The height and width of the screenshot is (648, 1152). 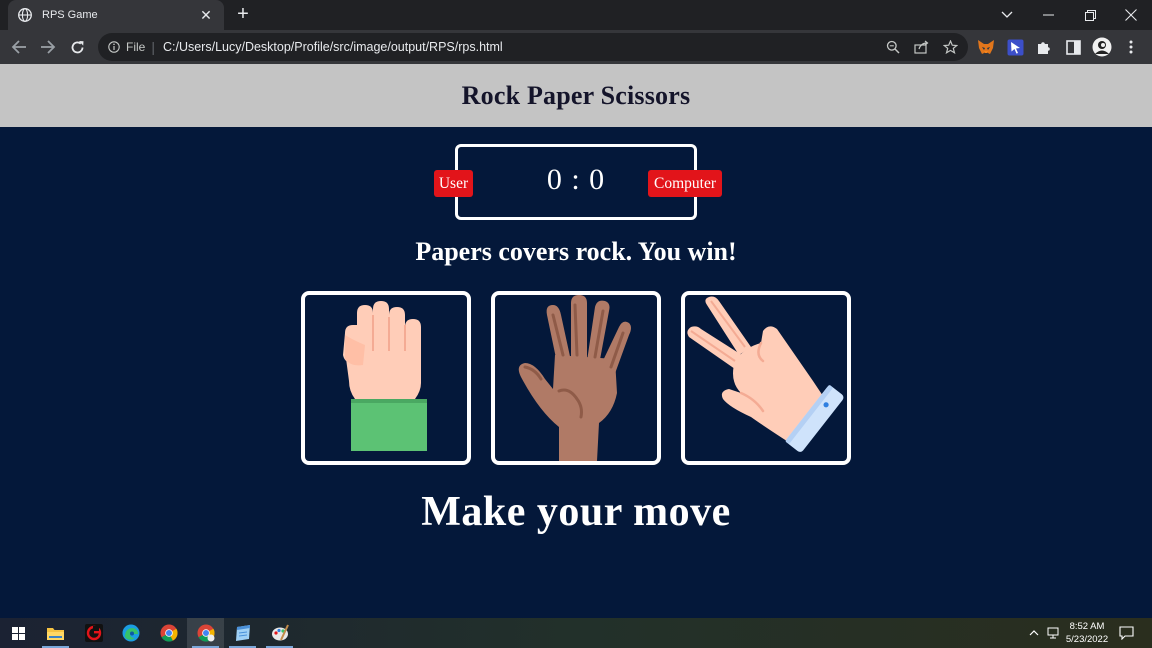 What do you see at coordinates (1087, 639) in the screenshot?
I see `clock-date: 5/23/2022` at bounding box center [1087, 639].